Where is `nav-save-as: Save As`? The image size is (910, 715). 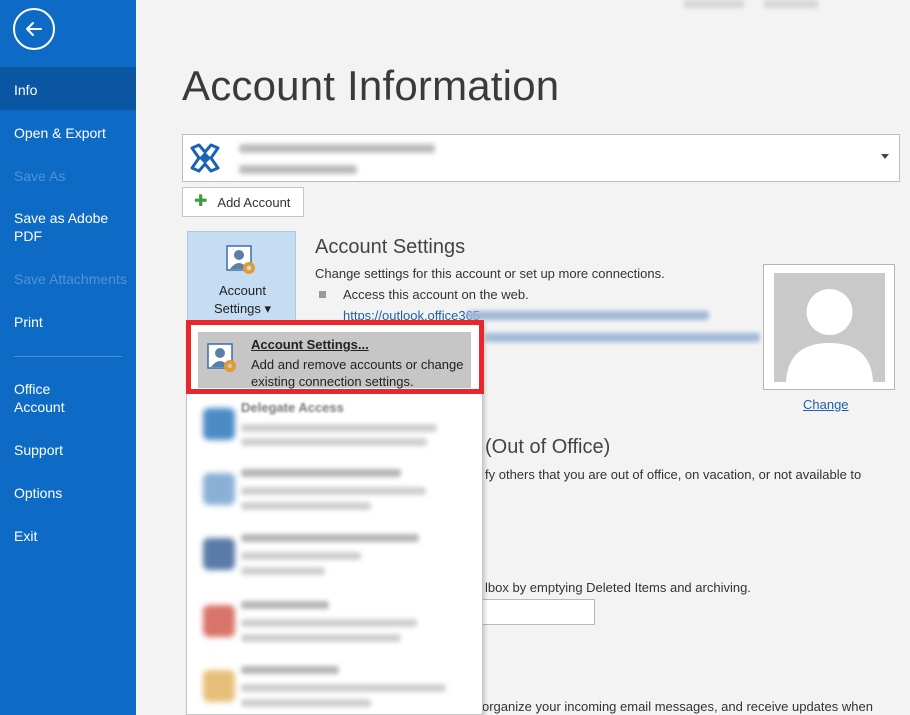 nav-save-as: Save As is located at coordinates (68, 176).